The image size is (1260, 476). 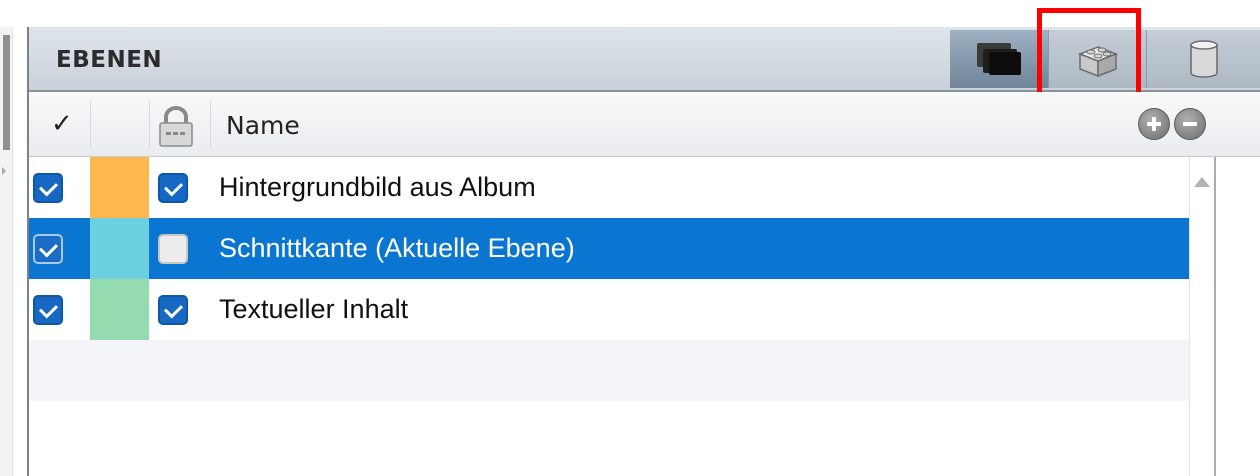 What do you see at coordinates (263, 125) in the screenshot?
I see `name-column-header: Name` at bounding box center [263, 125].